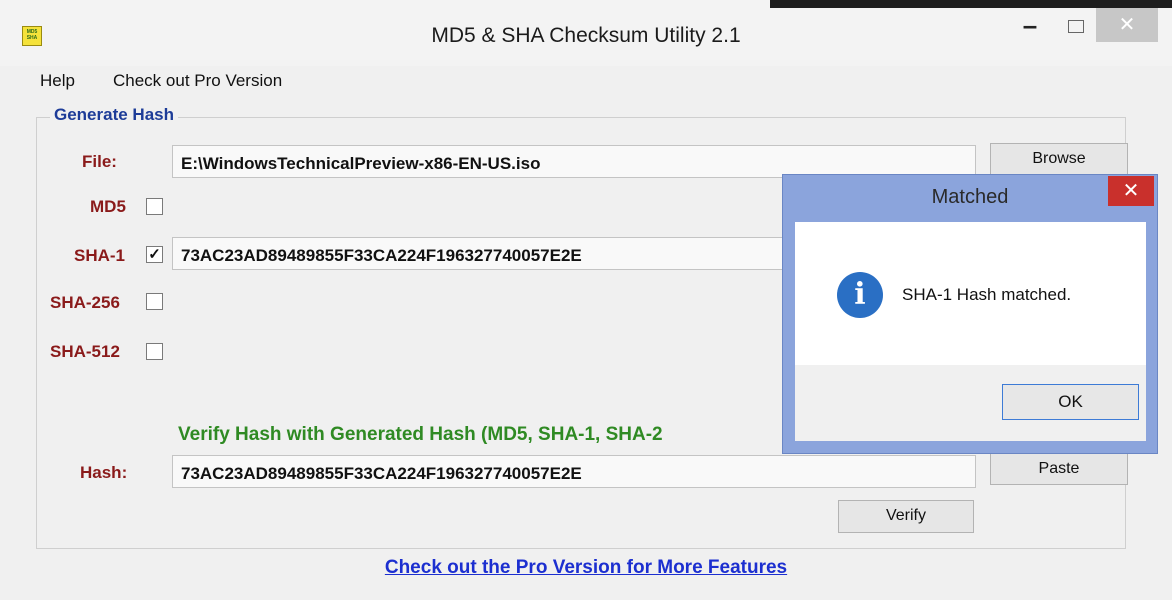 This screenshot has width=1172, height=600. Describe the element at coordinates (85, 302) in the screenshot. I see `sha256-label: SHA-256` at that location.